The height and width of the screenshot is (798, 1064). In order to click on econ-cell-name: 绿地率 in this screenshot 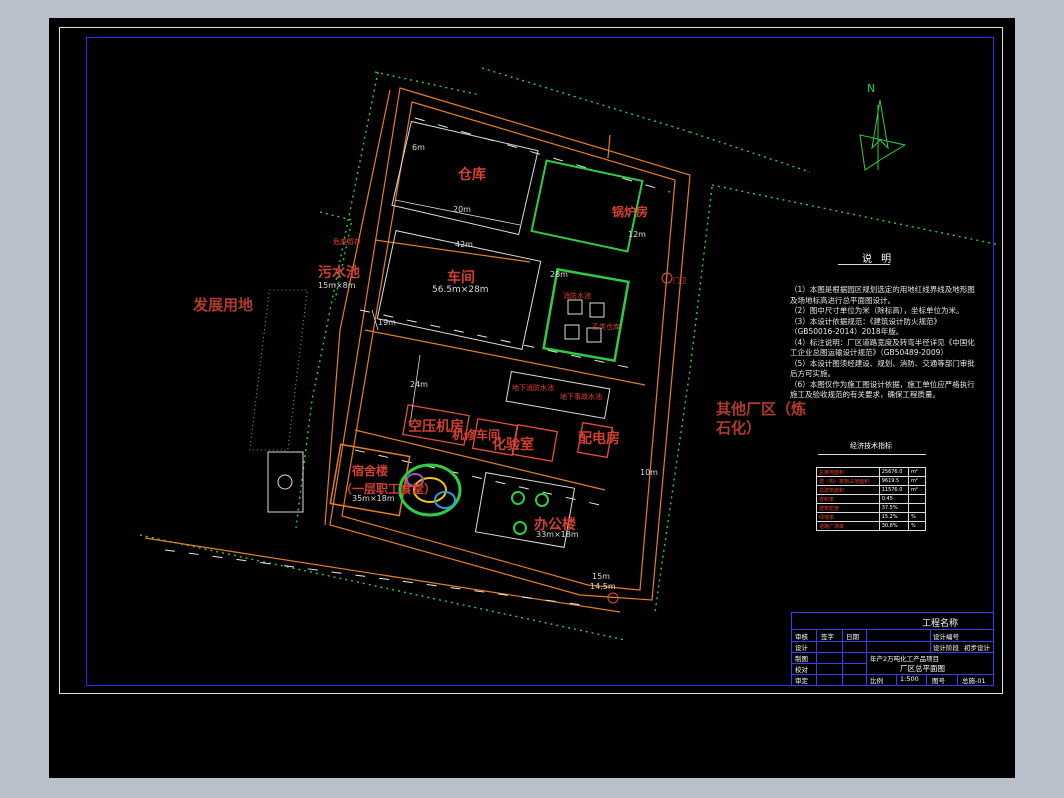, I will do `click(848, 517)`.